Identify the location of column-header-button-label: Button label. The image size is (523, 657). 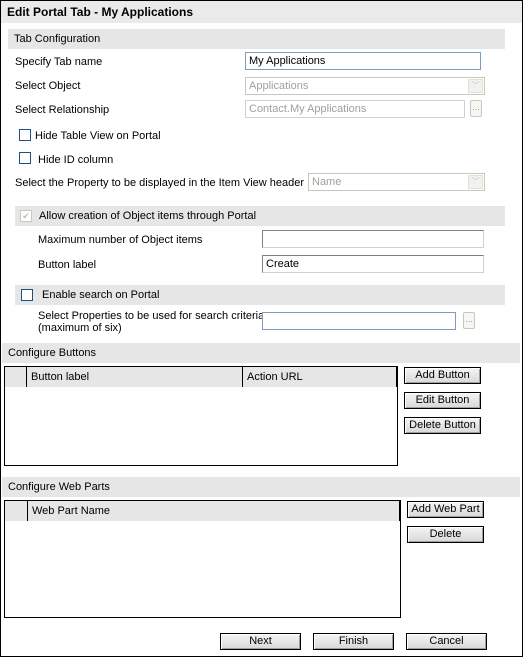
(134, 377).